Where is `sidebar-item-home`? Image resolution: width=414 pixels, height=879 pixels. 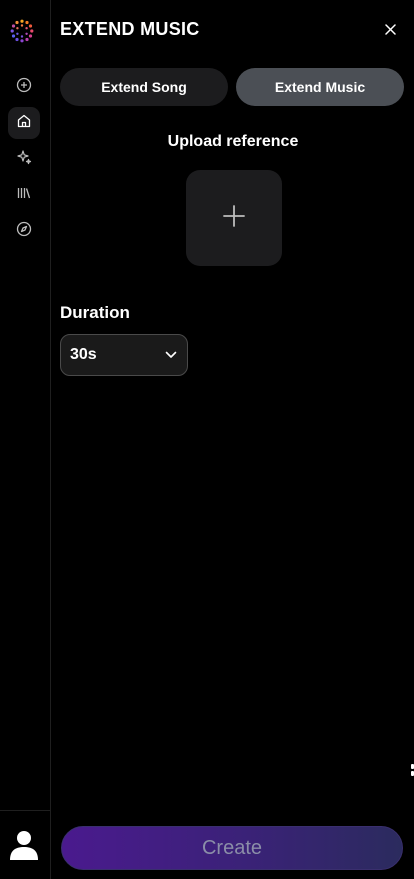
sidebar-item-home is located at coordinates (24, 123).